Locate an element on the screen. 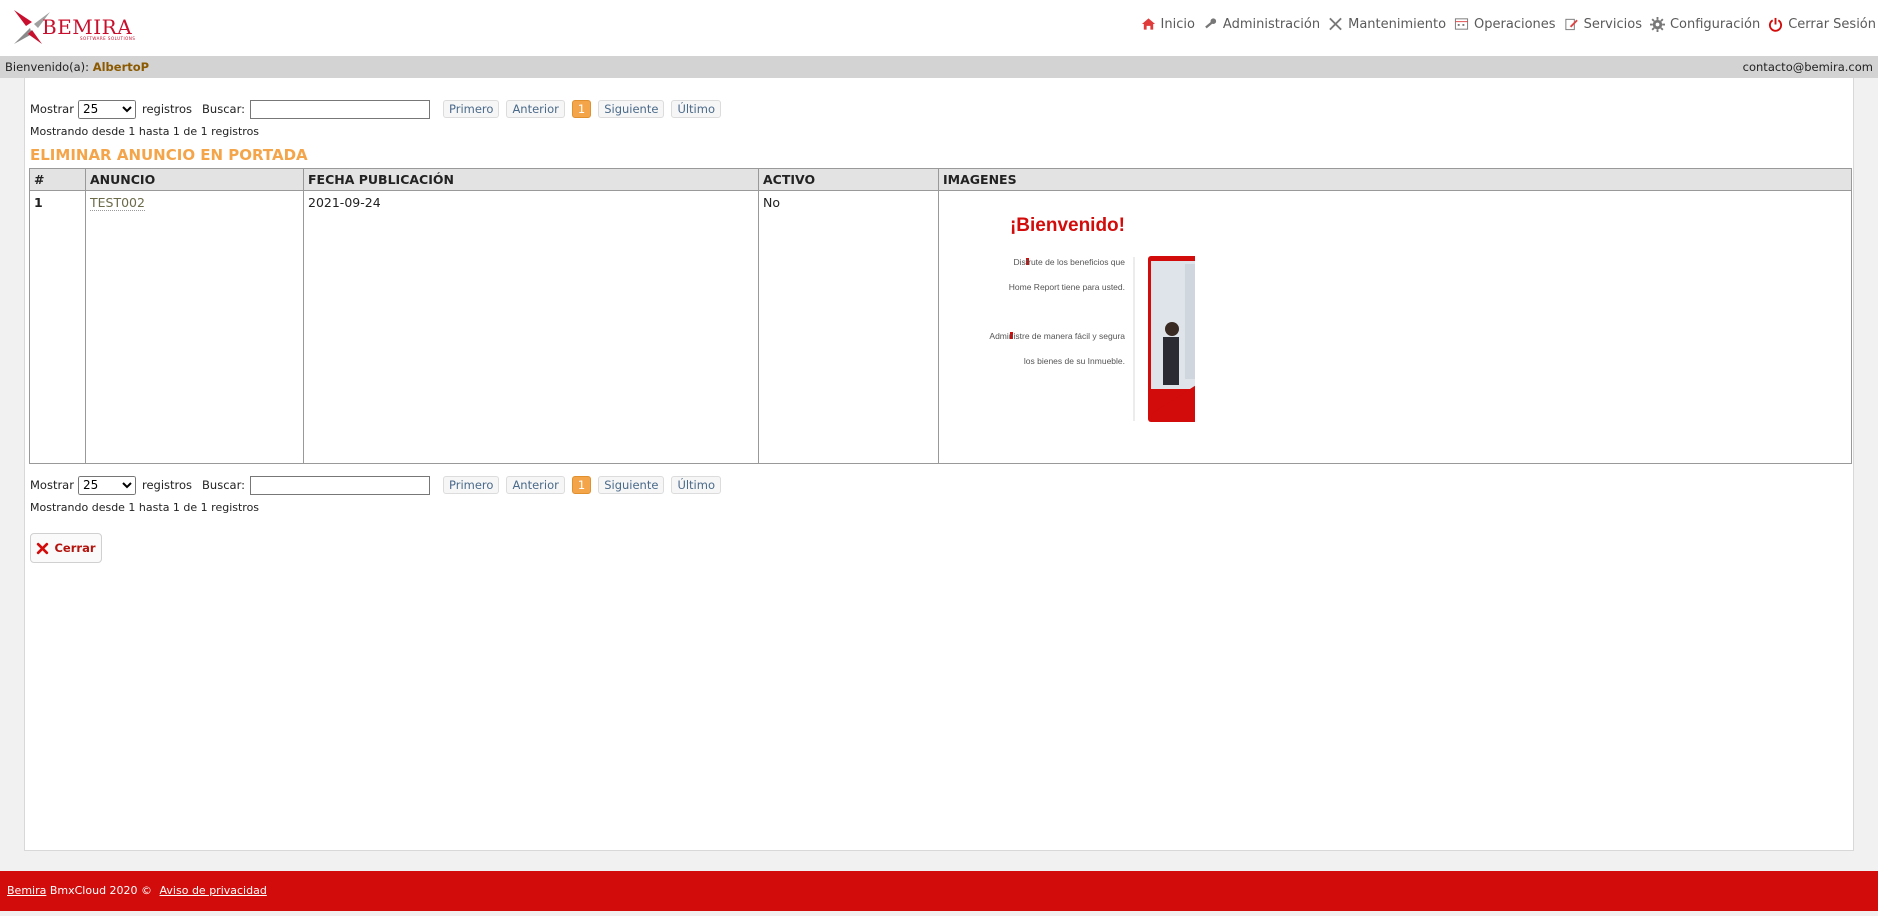 The height and width of the screenshot is (916, 1878). tools-icon is located at coordinates (1335, 24).